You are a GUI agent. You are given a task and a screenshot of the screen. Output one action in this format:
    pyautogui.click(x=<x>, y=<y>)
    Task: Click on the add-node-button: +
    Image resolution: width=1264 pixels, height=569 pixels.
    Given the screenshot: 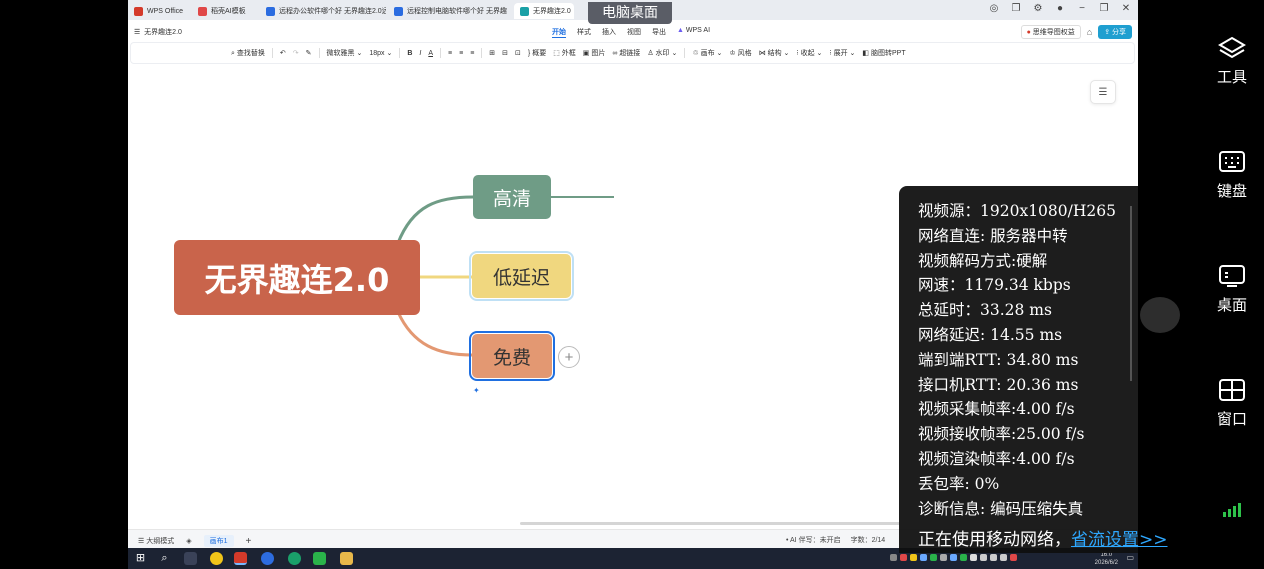 What is the action you would take?
    pyautogui.click(x=569, y=357)
    